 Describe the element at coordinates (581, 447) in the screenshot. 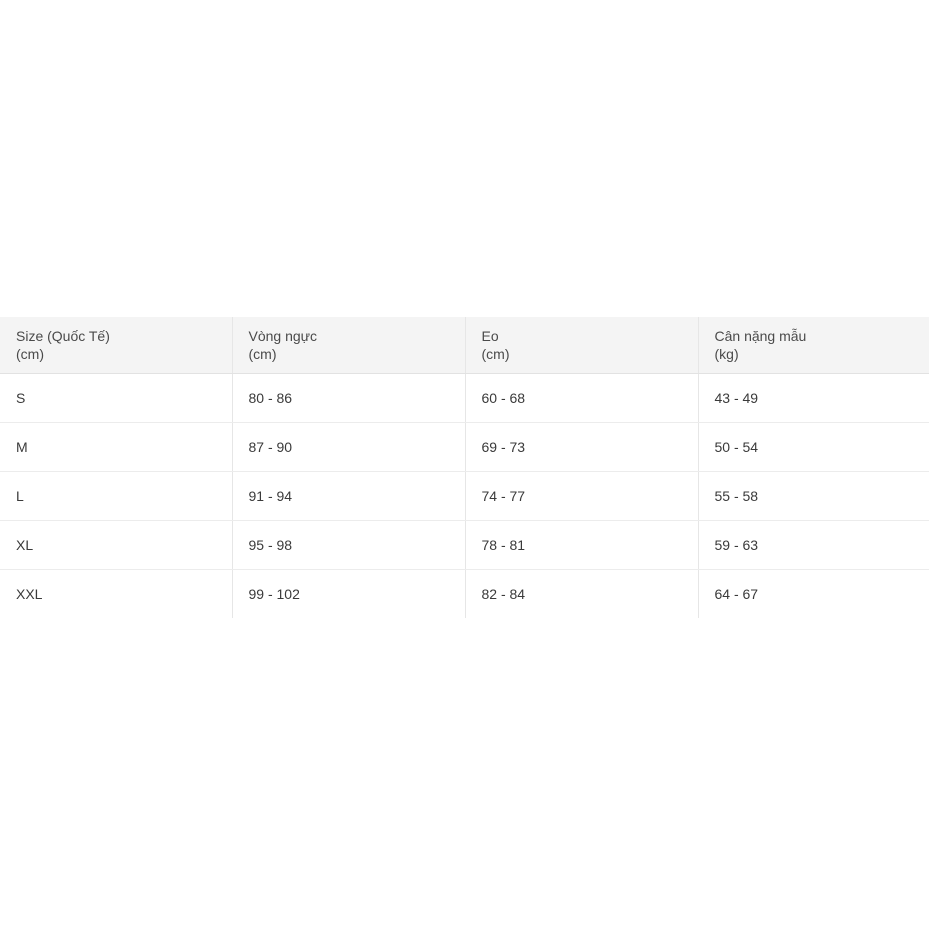

I see `cell-waist: 69 - 73` at that location.